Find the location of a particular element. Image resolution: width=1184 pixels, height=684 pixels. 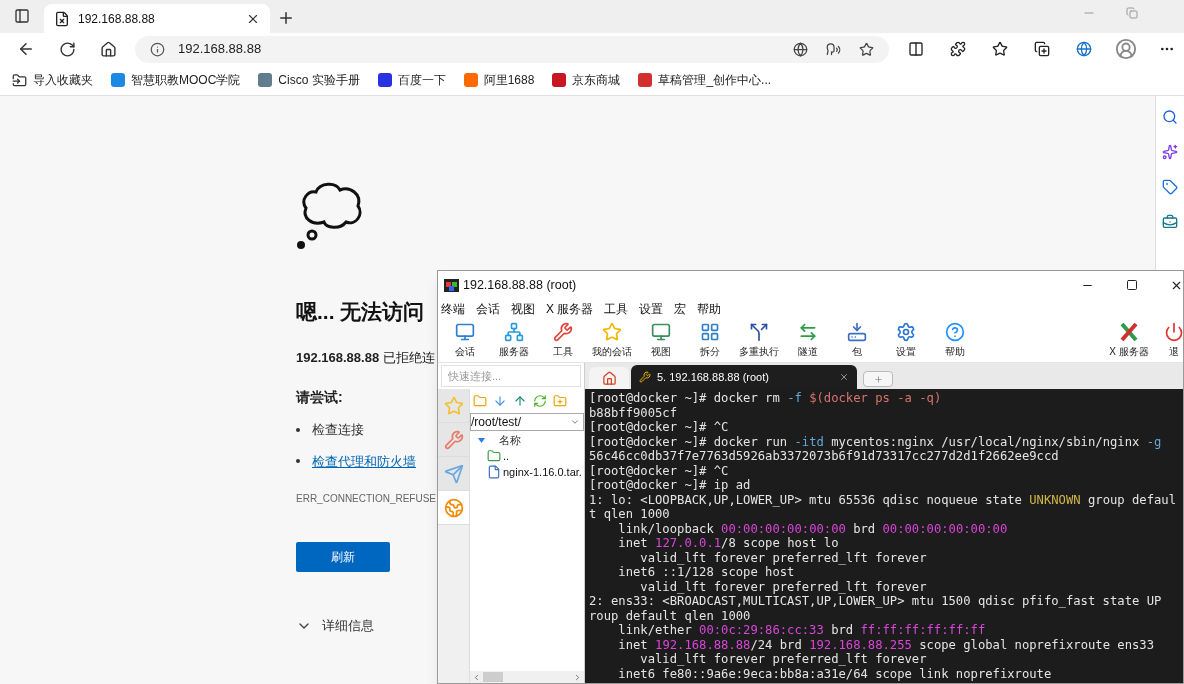

menu-item: 宏 is located at coordinates (680, 309).